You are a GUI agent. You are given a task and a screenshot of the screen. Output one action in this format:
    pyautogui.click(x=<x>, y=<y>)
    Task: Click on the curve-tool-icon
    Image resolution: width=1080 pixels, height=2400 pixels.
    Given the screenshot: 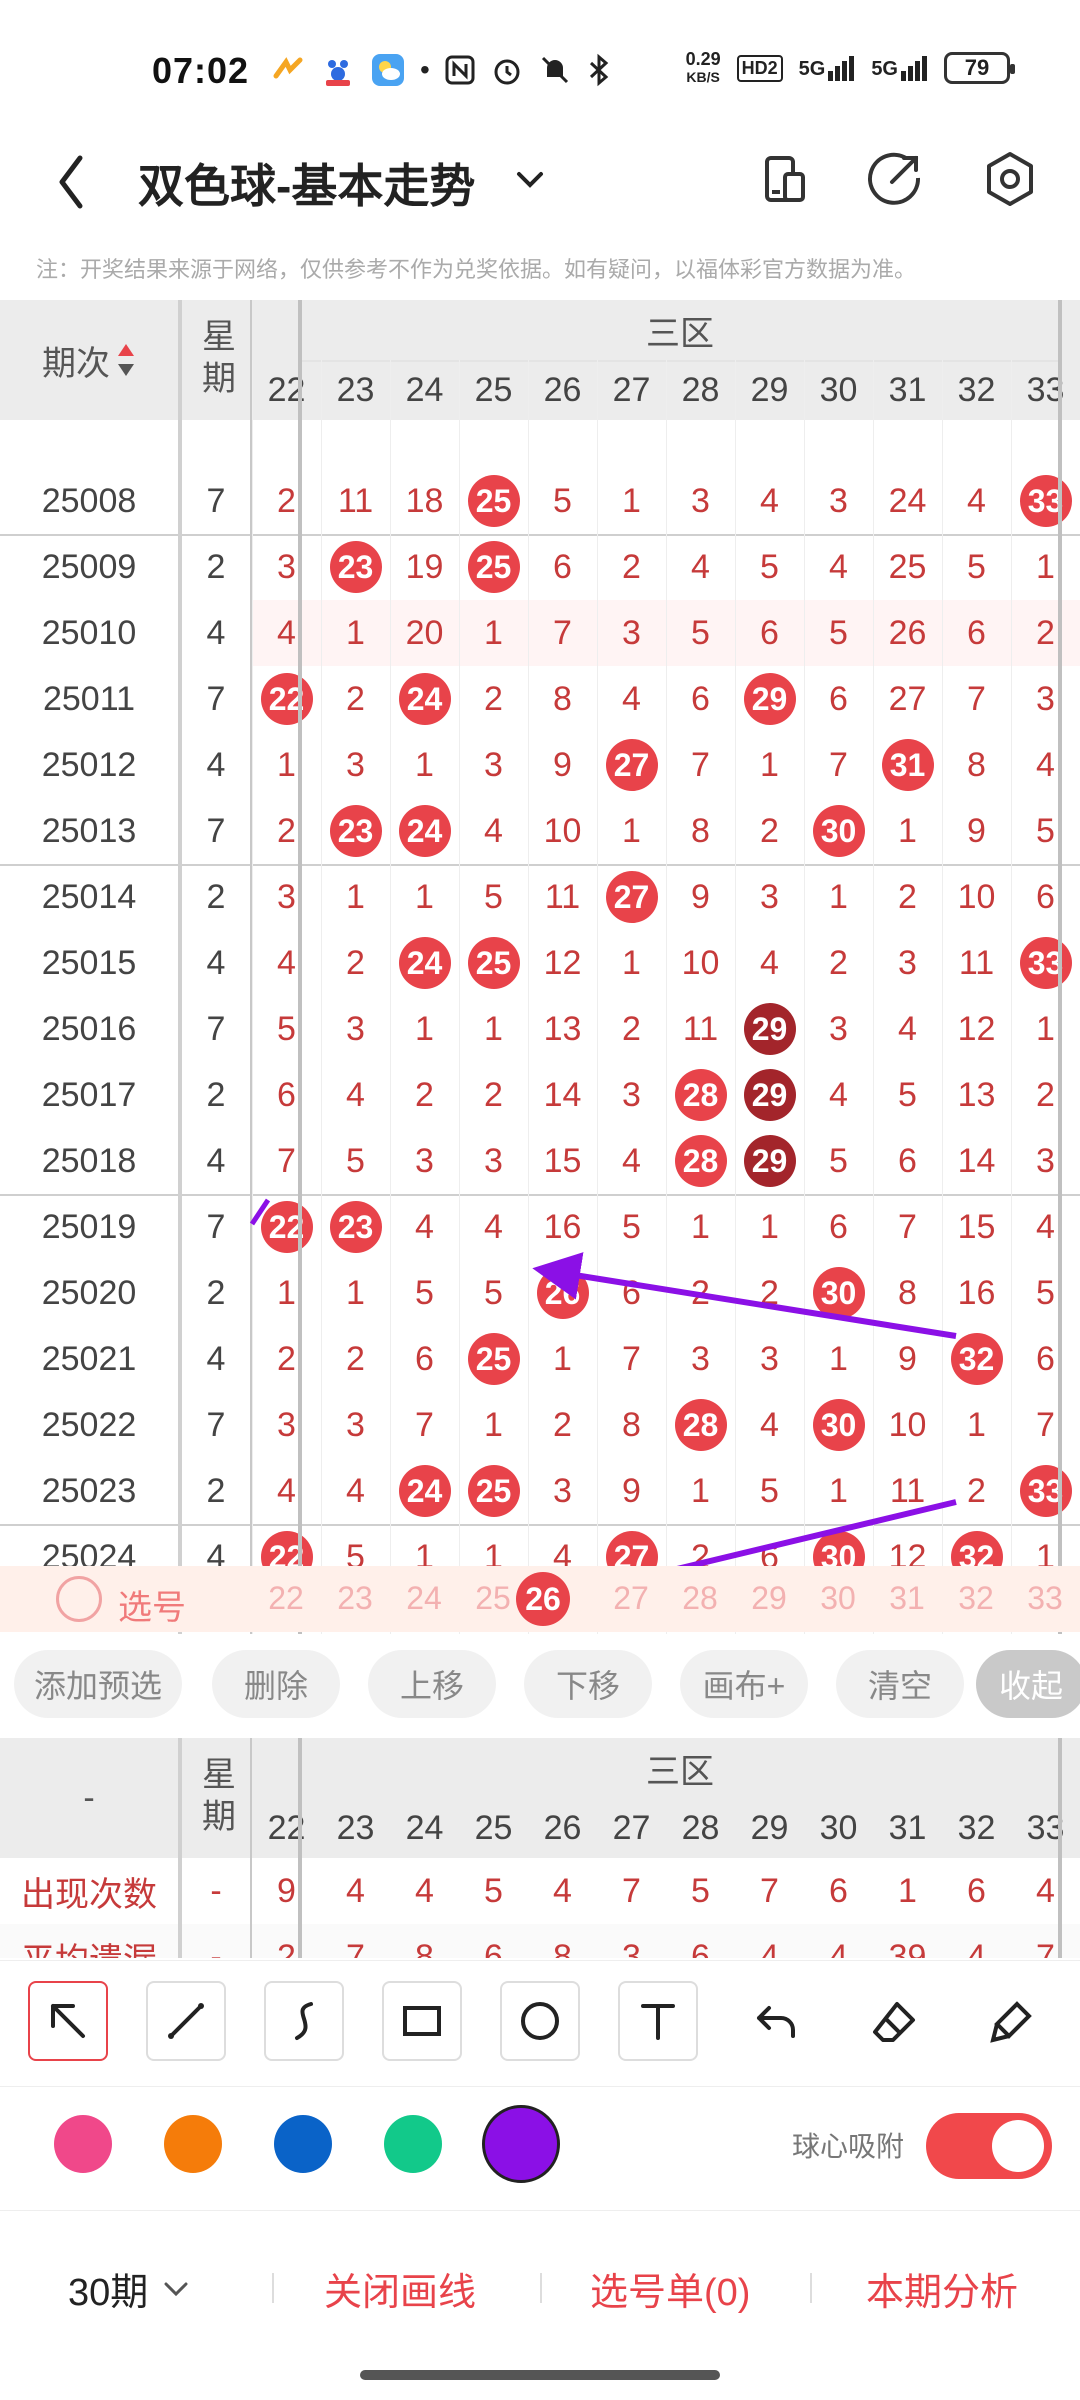 What is the action you would take?
    pyautogui.click(x=304, y=2021)
    